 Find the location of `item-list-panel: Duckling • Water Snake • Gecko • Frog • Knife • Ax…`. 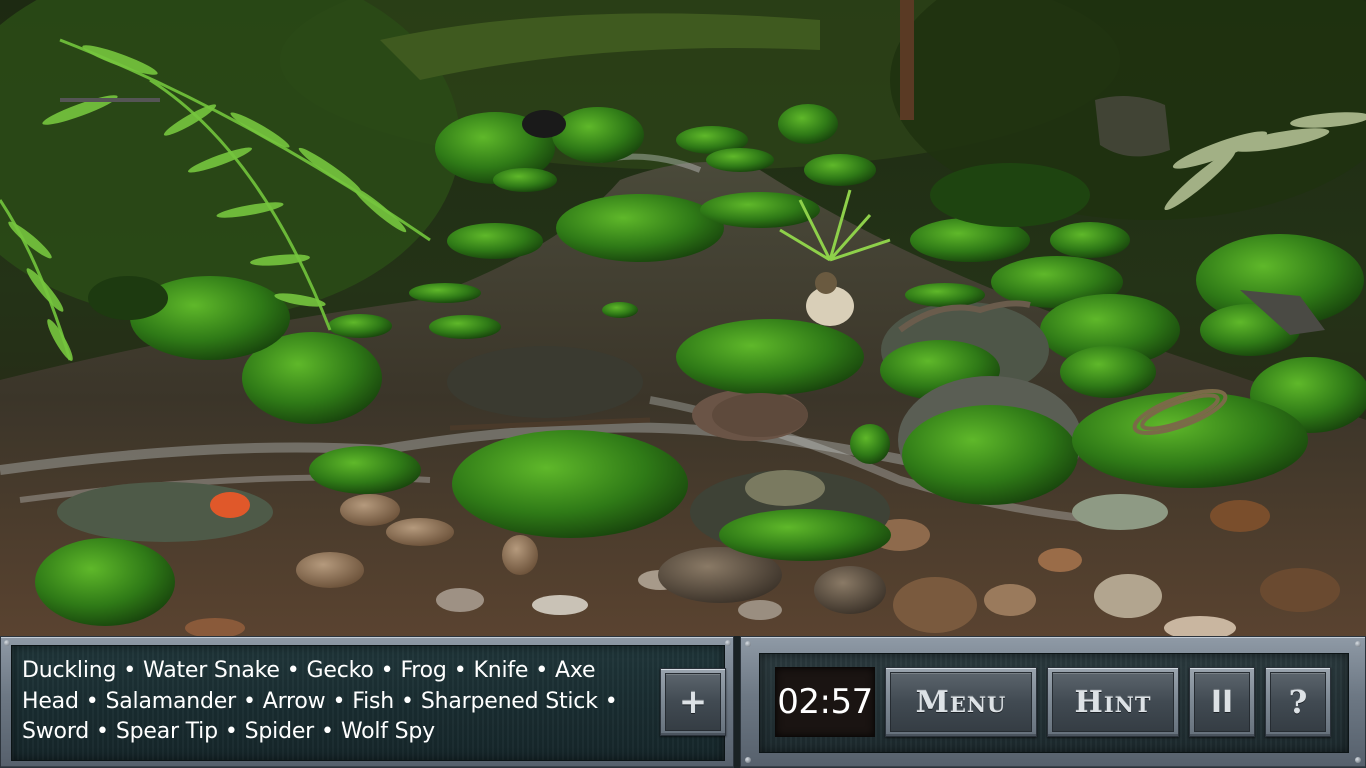

item-list-panel: Duckling • Water Snake • Gecko • Frog • Knife • Ax… is located at coordinates (367, 702).